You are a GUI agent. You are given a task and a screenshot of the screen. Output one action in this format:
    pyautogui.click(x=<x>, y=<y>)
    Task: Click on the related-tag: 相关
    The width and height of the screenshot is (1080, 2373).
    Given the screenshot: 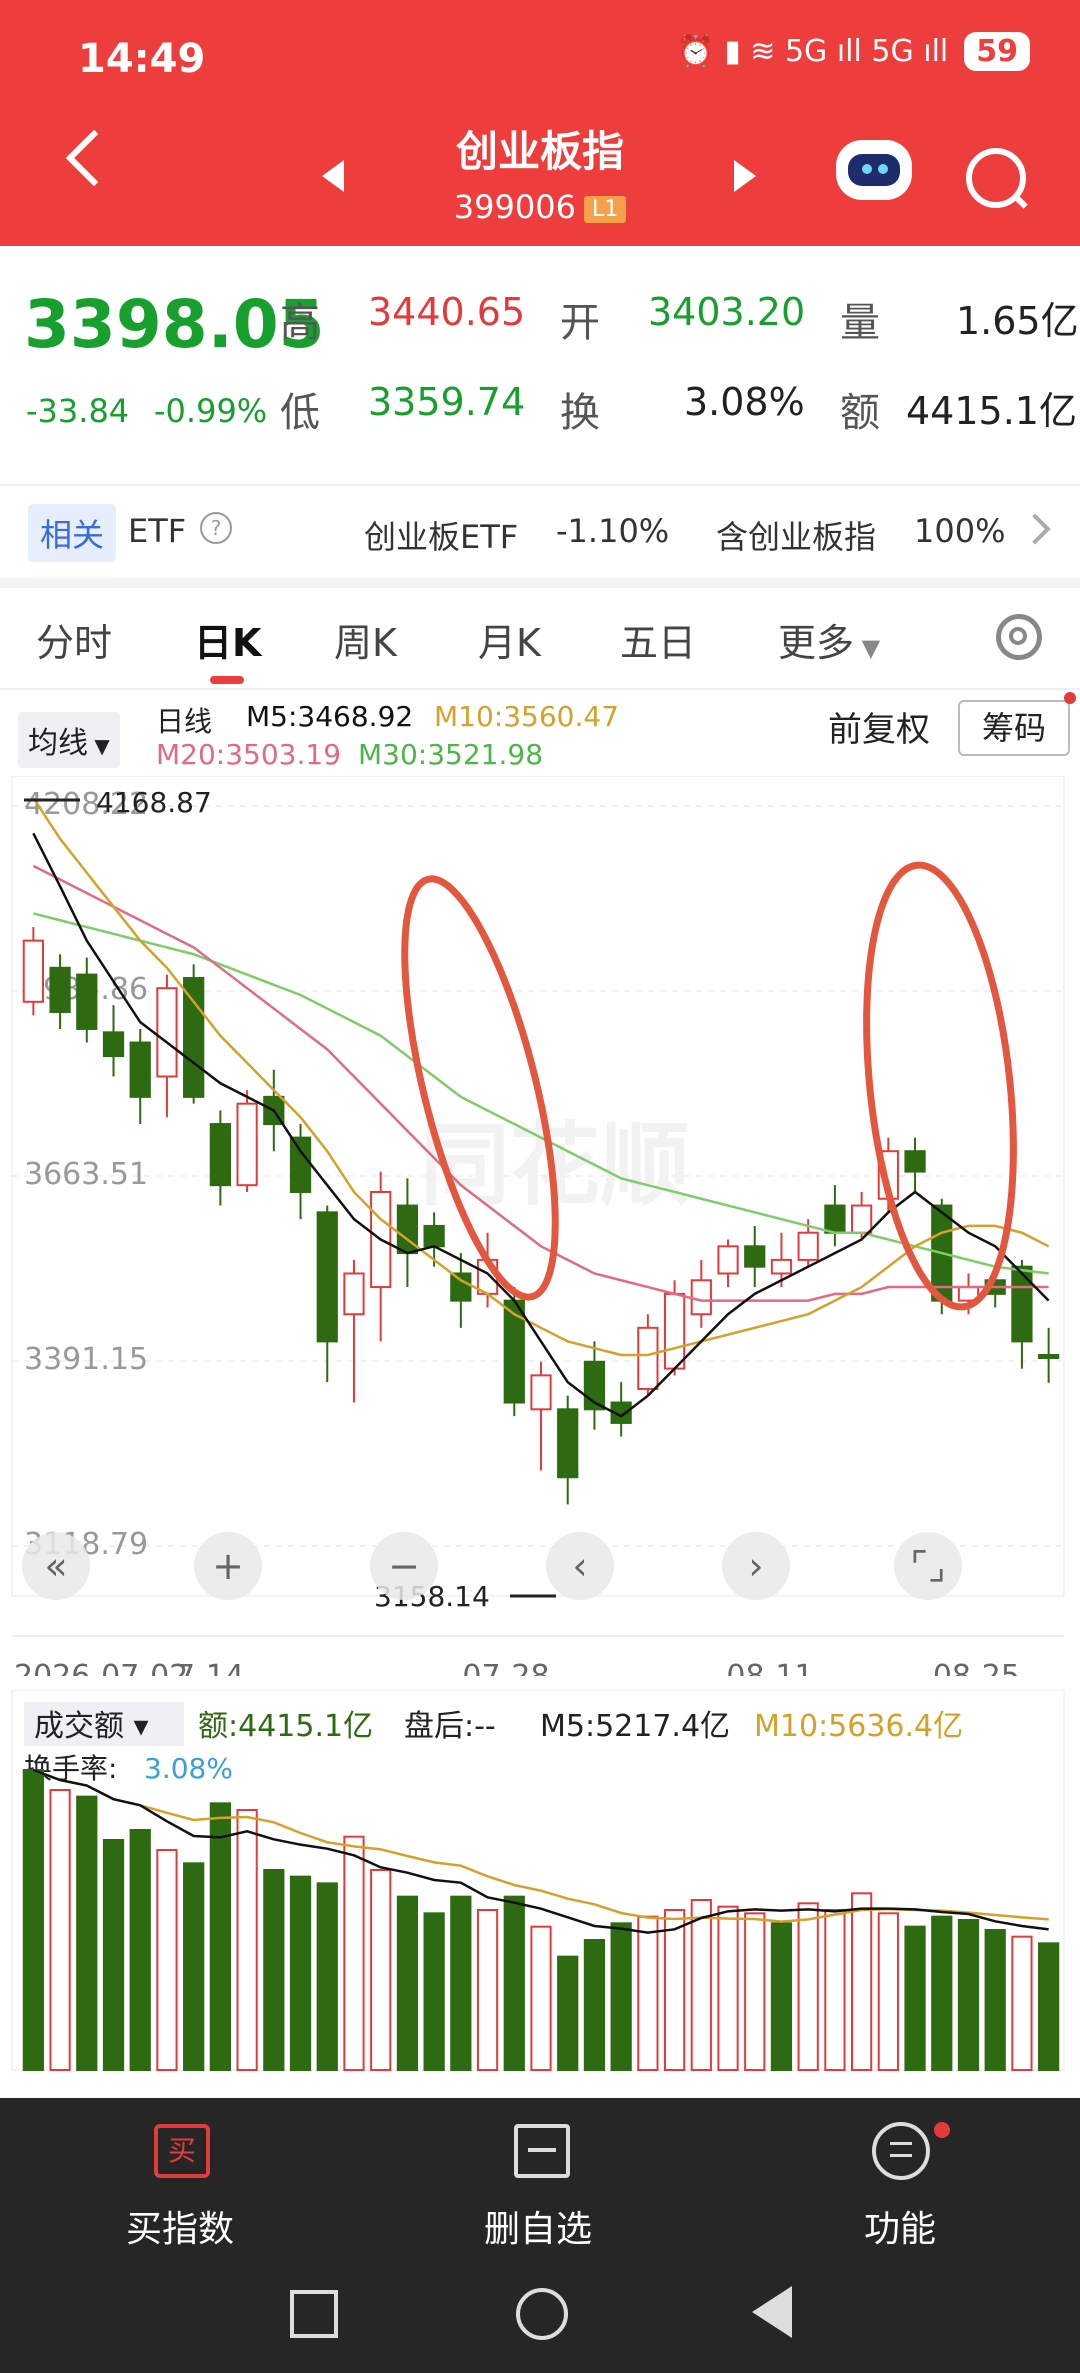 What is the action you would take?
    pyautogui.click(x=72, y=533)
    